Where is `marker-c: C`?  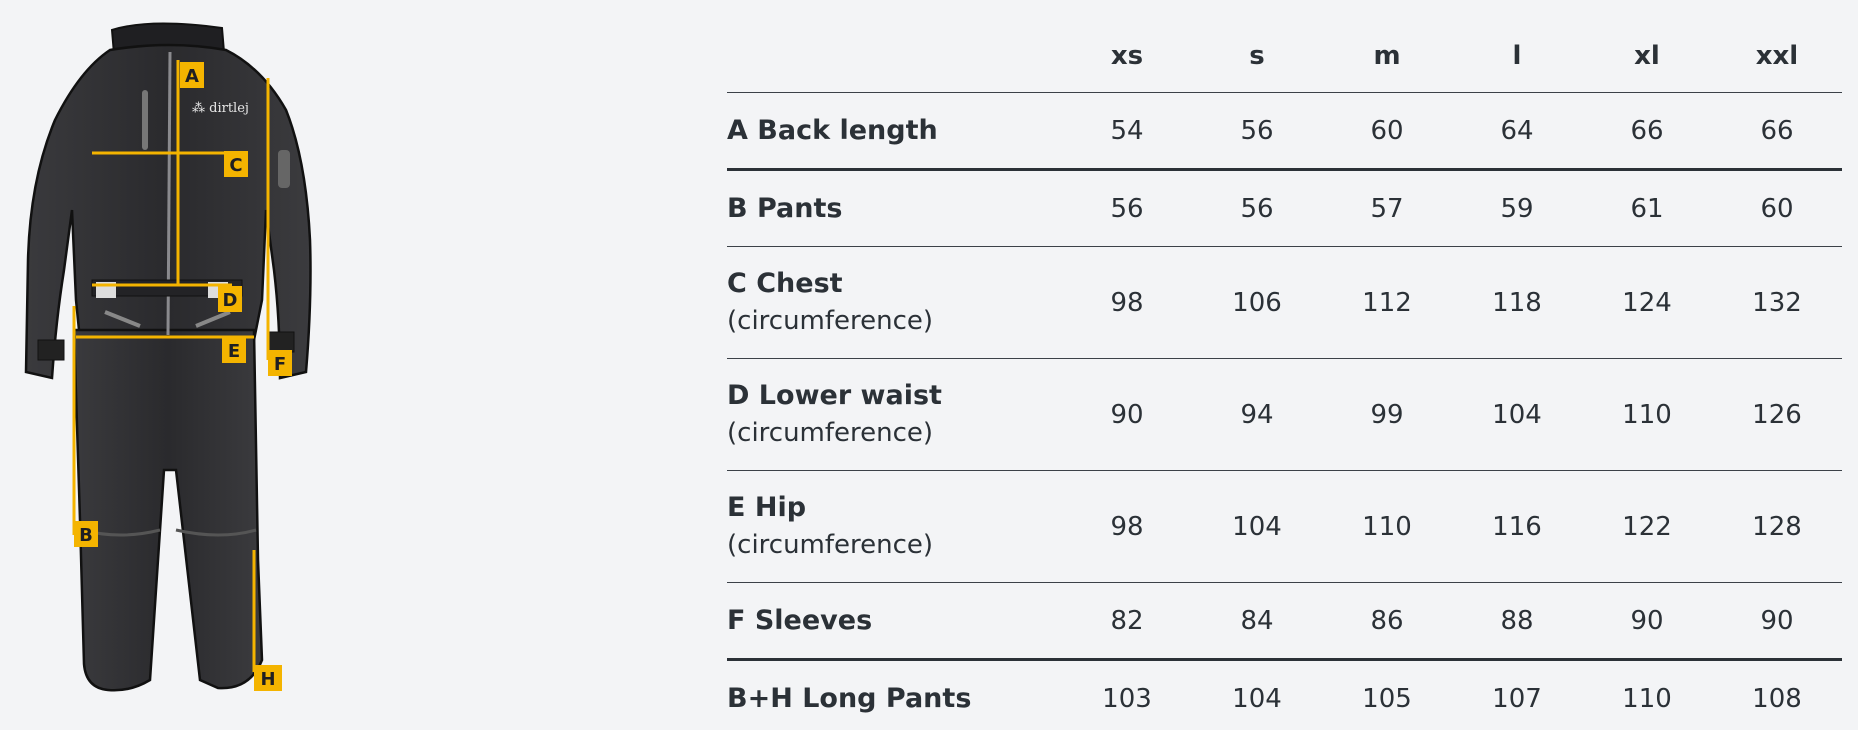 marker-c: C is located at coordinates (236, 164).